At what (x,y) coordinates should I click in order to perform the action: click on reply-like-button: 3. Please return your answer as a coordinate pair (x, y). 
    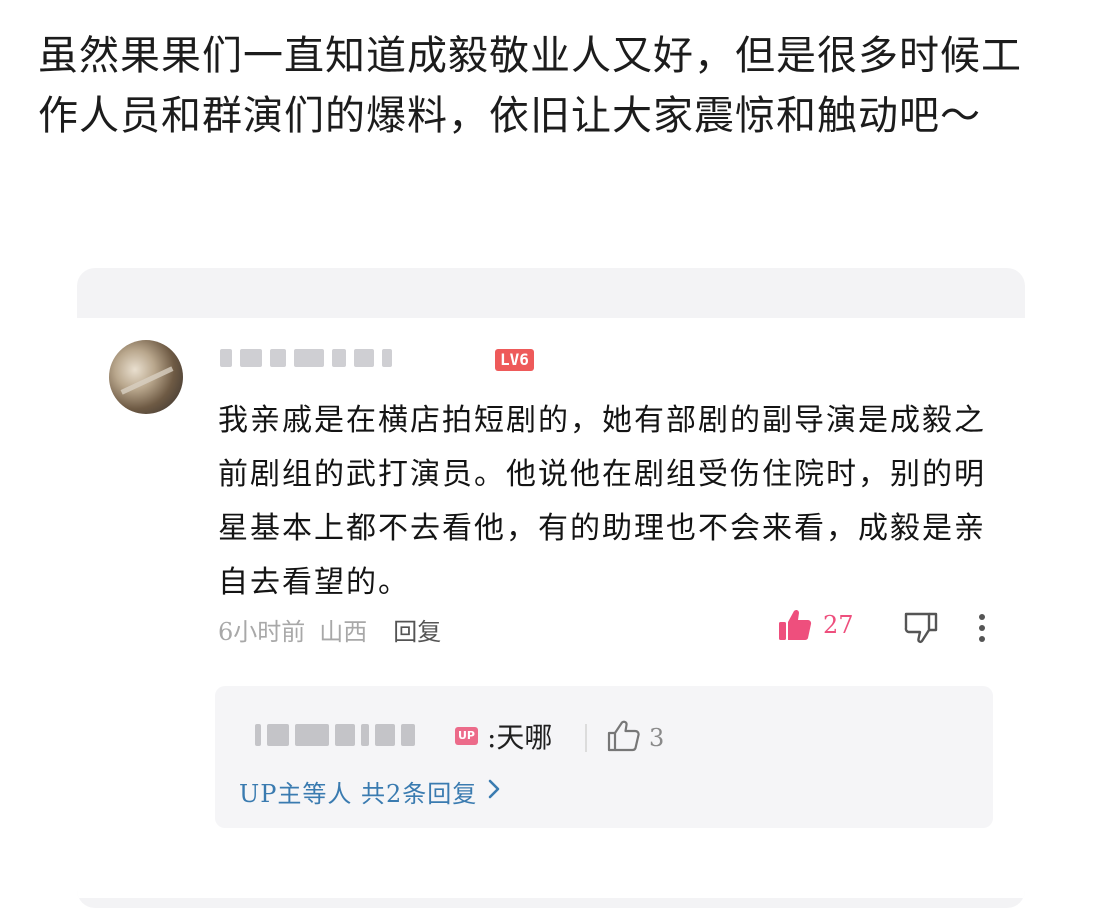
    Looking at the image, I should click on (635, 738).